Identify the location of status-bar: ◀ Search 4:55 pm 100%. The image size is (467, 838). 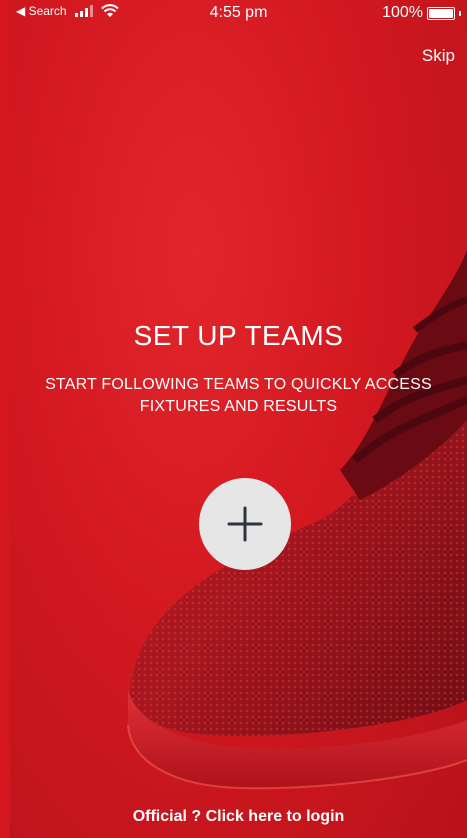
(238, 14).